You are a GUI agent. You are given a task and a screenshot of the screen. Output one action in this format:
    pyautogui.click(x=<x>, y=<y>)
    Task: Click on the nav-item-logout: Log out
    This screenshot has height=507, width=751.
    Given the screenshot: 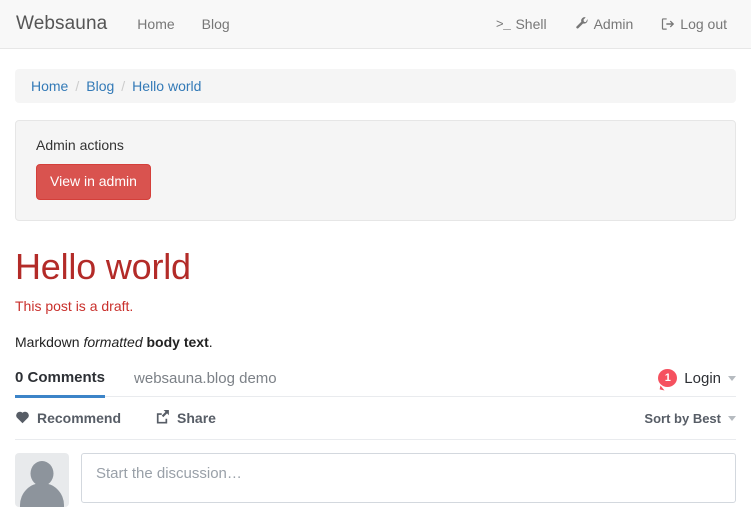 What is the action you would take?
    pyautogui.click(x=694, y=24)
    